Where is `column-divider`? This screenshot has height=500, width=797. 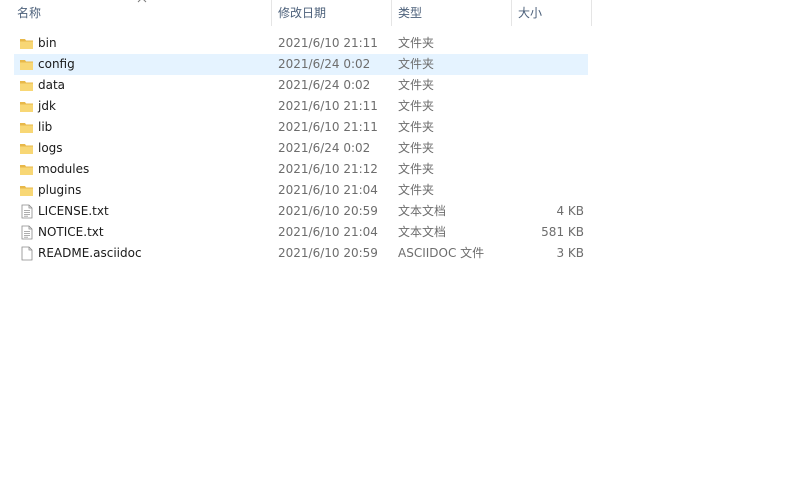 column-divider is located at coordinates (591, 13).